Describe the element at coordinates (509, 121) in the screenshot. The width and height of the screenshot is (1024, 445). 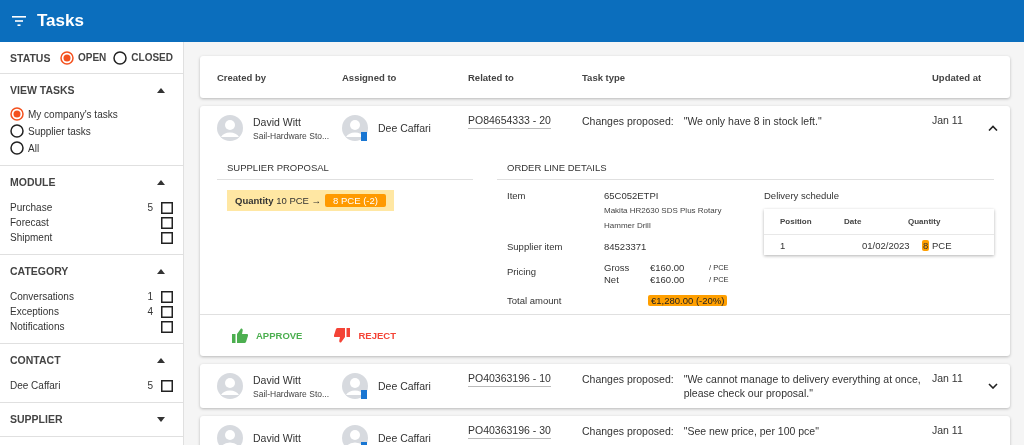
I see `order-link: PO84654333 - 20` at that location.